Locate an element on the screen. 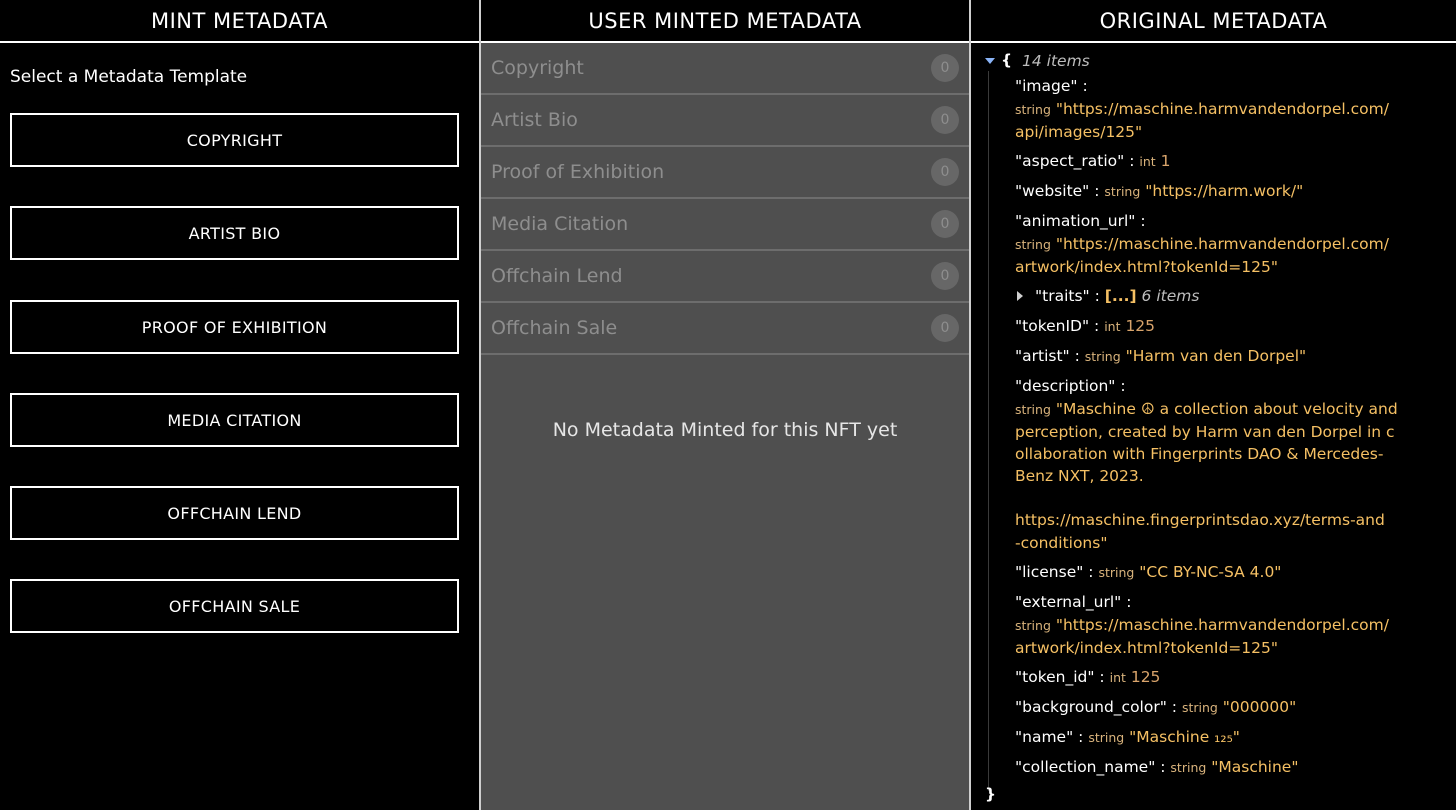  json-key: "website" : is located at coordinates (1057, 191).